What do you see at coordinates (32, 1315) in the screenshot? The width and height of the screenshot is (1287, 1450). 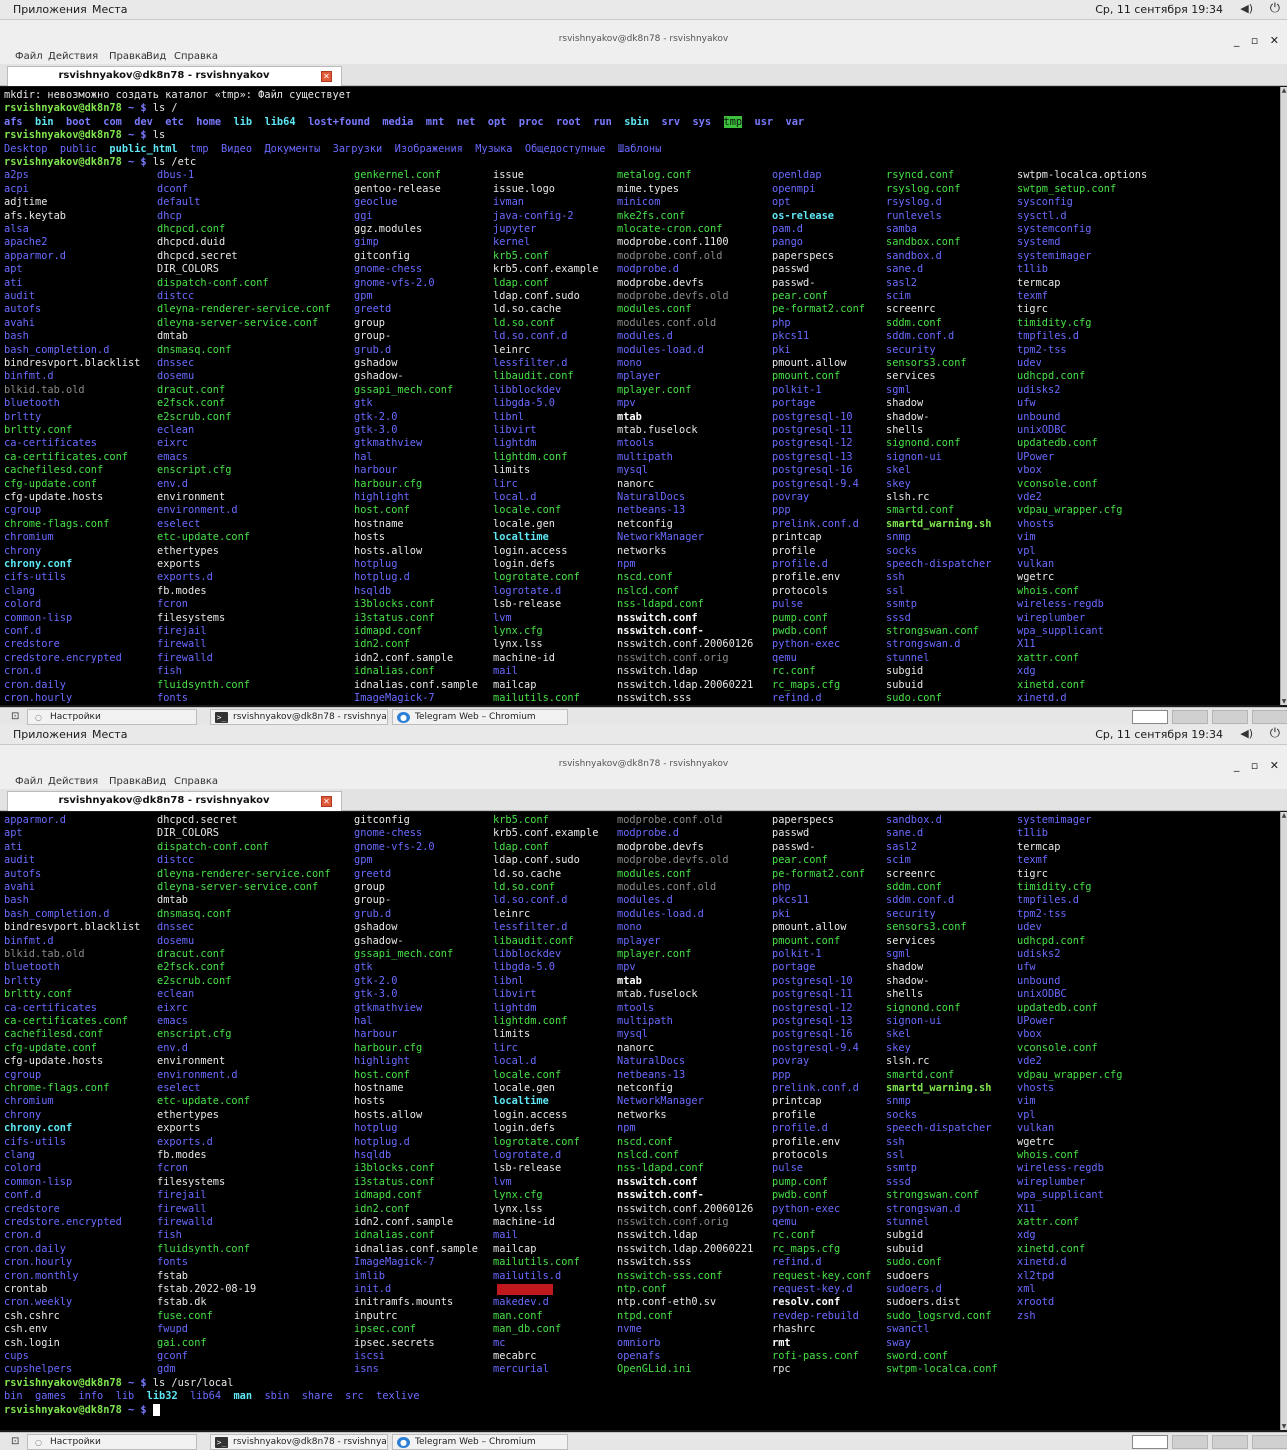 I see `etc-entry: csh.cshrc` at bounding box center [32, 1315].